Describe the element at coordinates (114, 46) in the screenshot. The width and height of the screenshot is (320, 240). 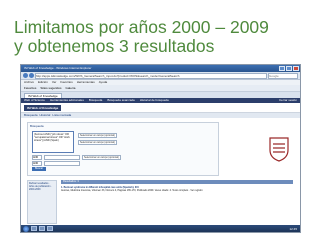
I see `slide-title-line-2: y obtenemos 3 resultados` at that location.